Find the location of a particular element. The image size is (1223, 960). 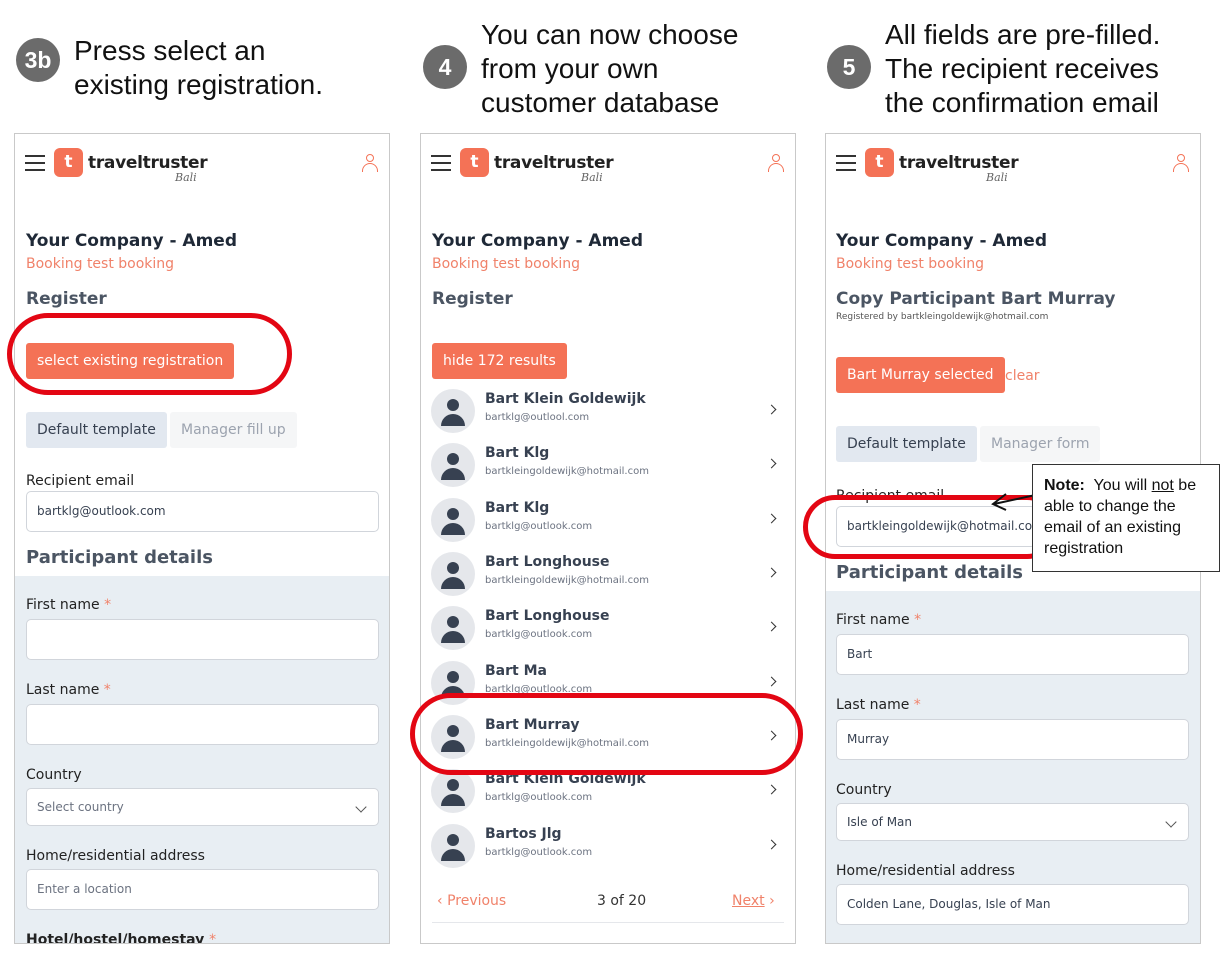

result-name: Bart Klein Goldewijk is located at coordinates (565, 399).